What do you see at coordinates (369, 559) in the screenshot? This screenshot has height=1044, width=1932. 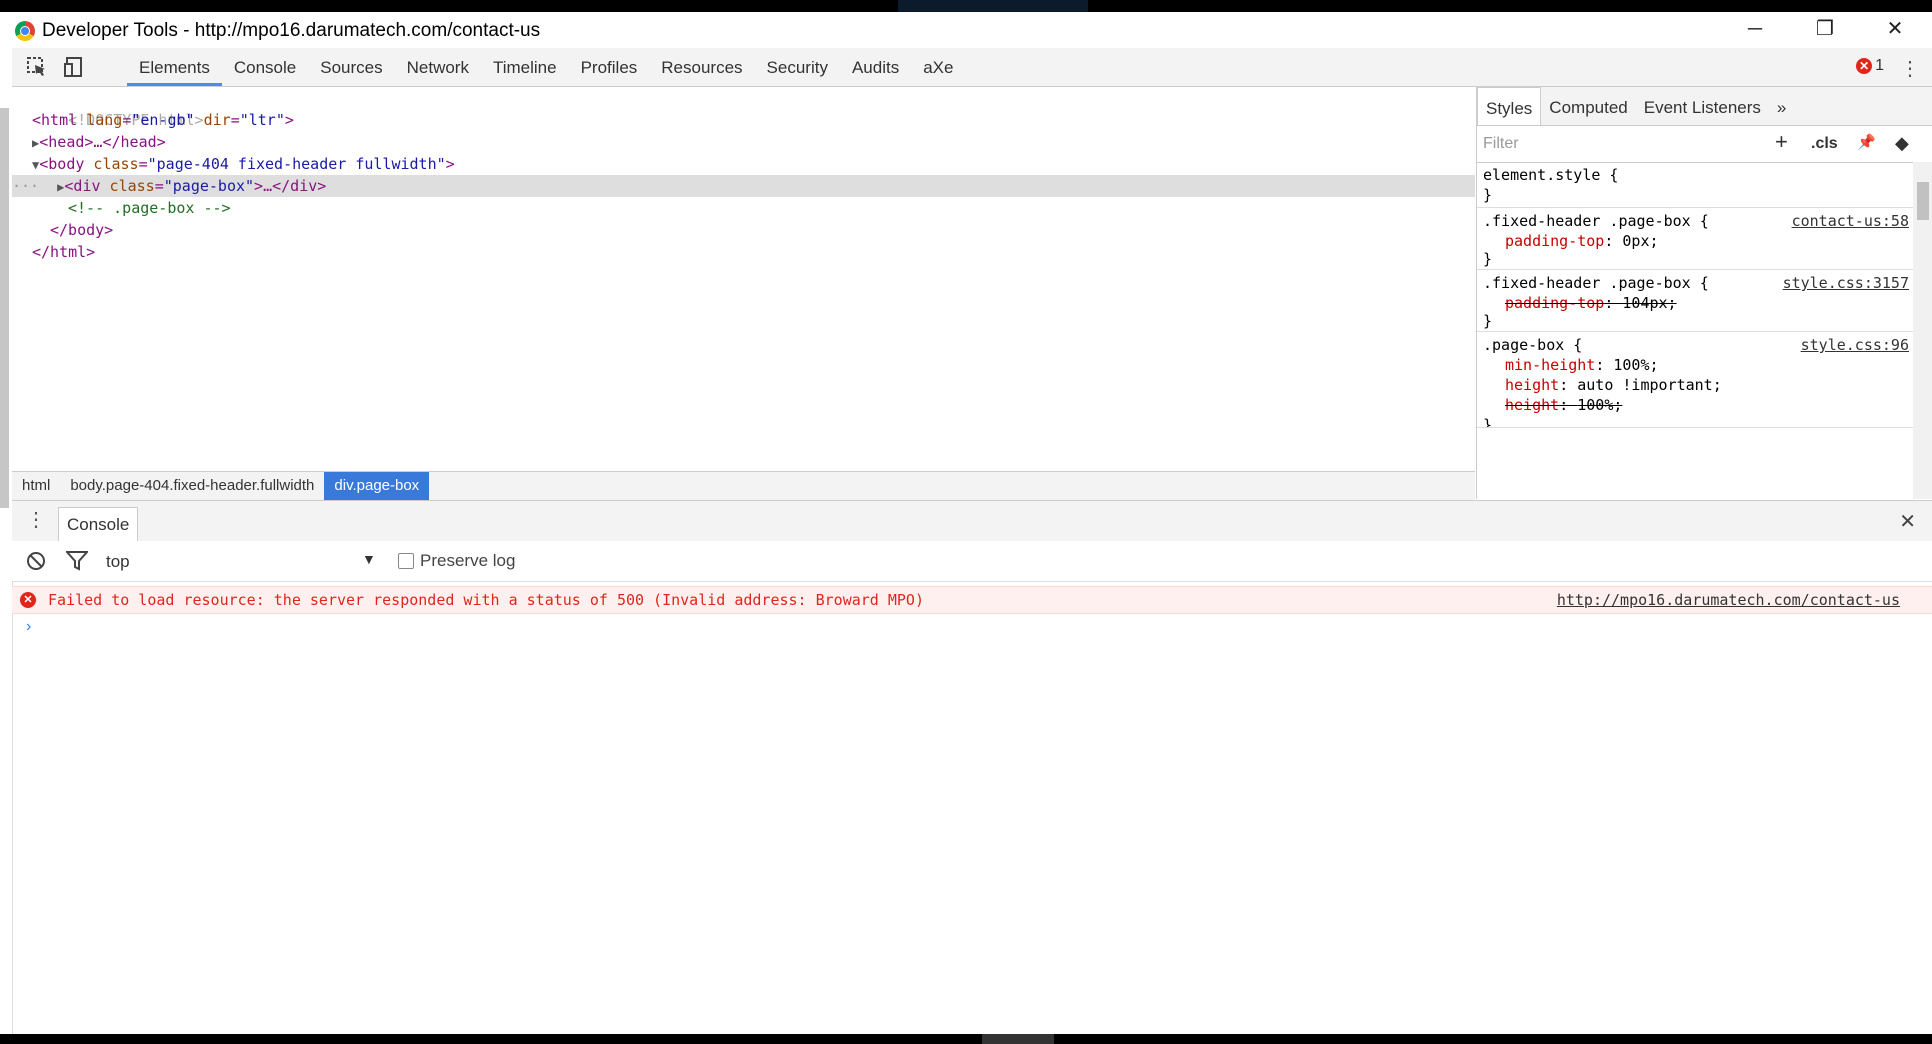 I see `chevron-down-icon: ▼` at bounding box center [369, 559].